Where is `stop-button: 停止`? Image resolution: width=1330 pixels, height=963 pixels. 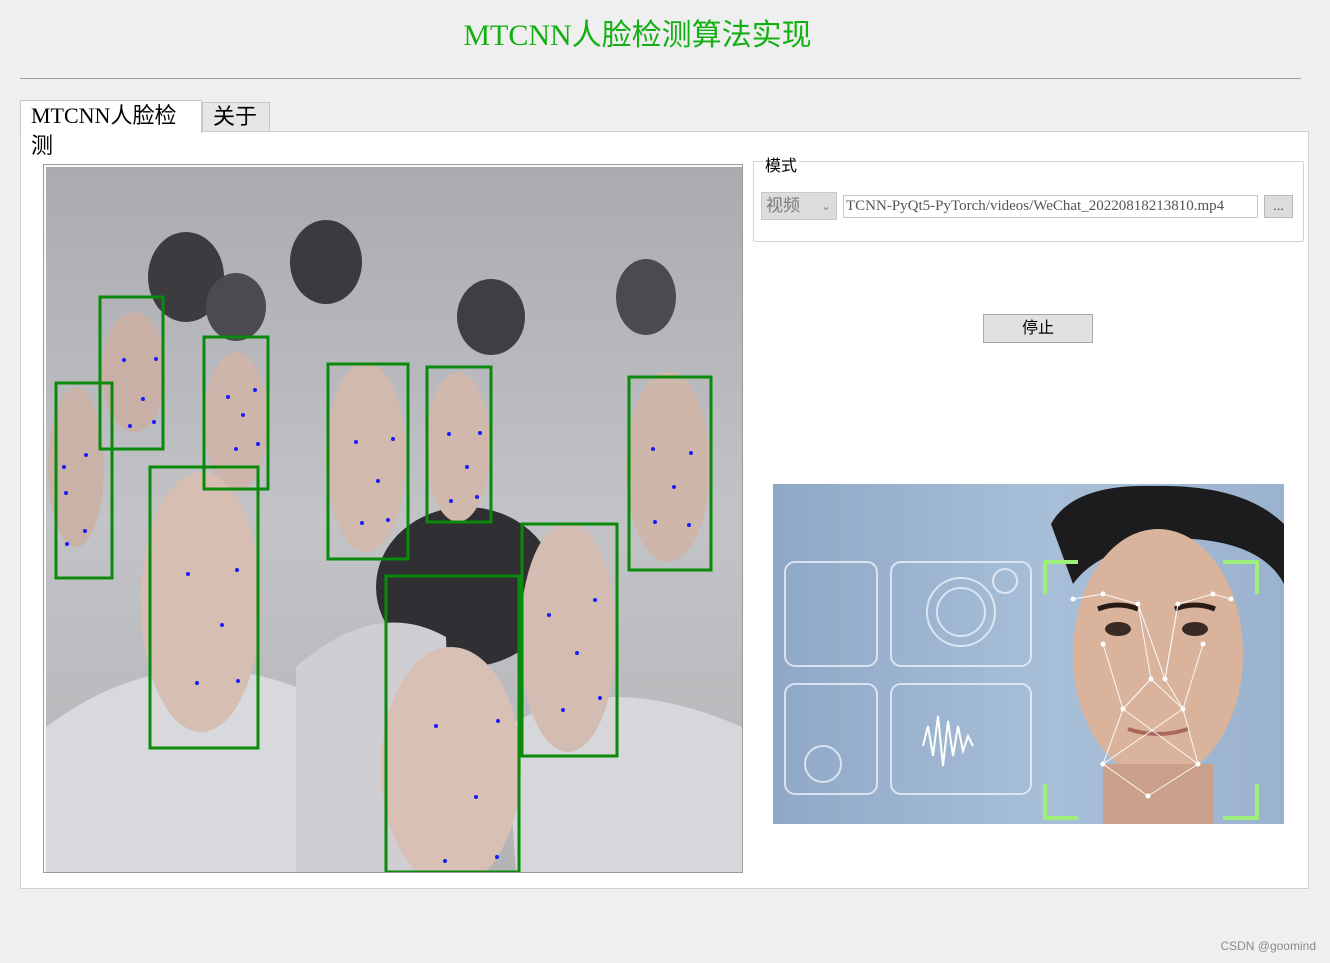 stop-button: 停止 is located at coordinates (1038, 328).